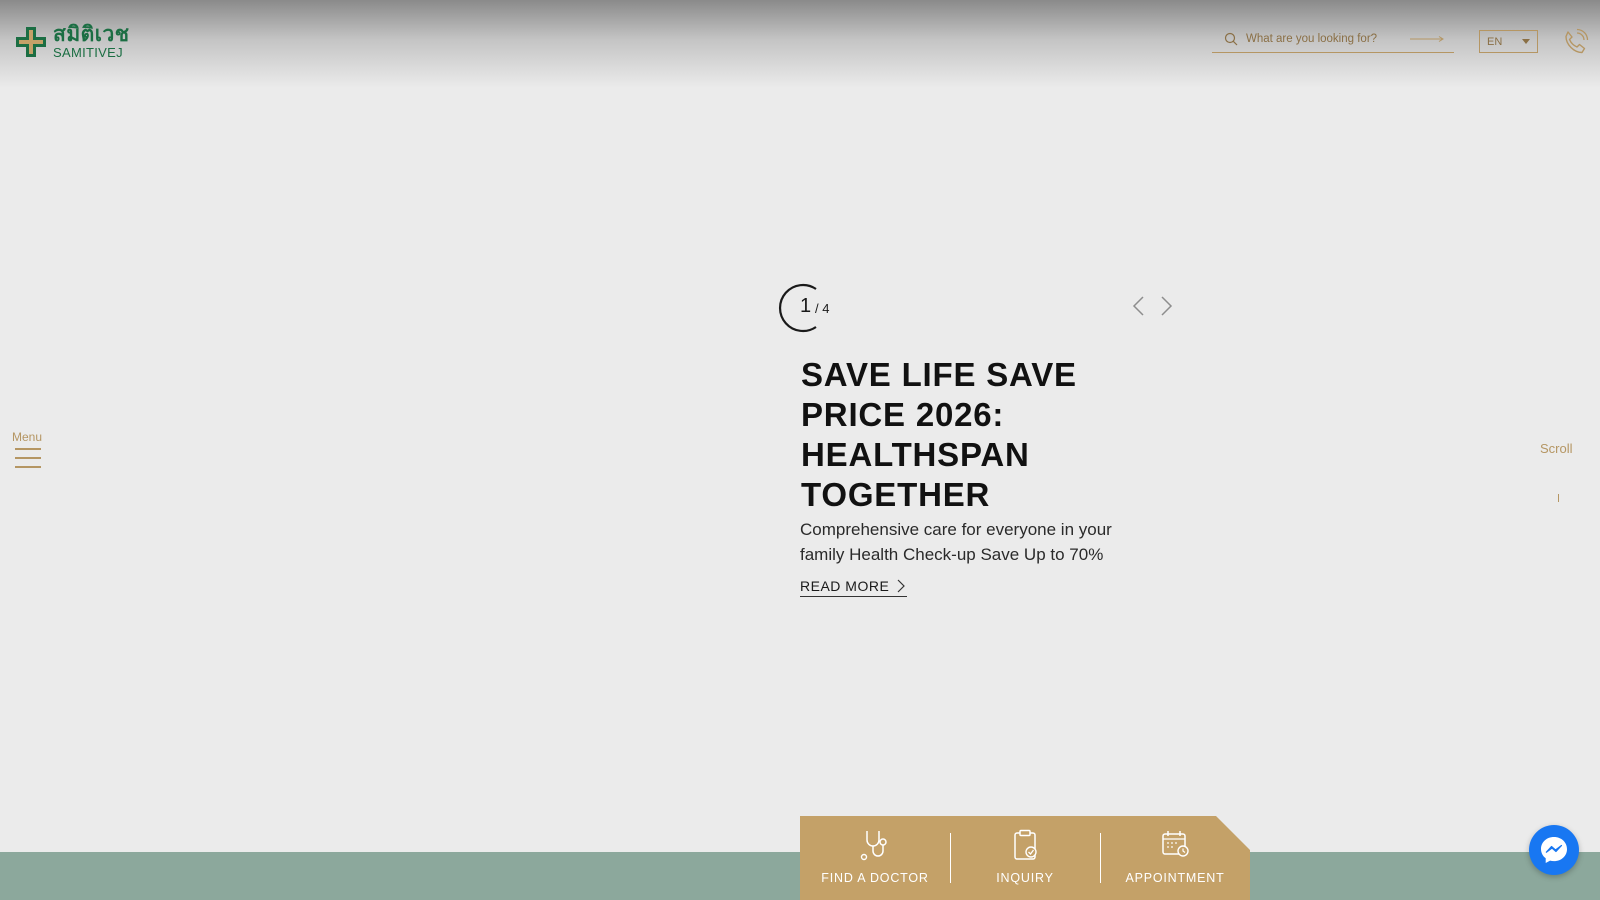 The height and width of the screenshot is (900, 1600). I want to click on phone-icon, so click(1575, 42).